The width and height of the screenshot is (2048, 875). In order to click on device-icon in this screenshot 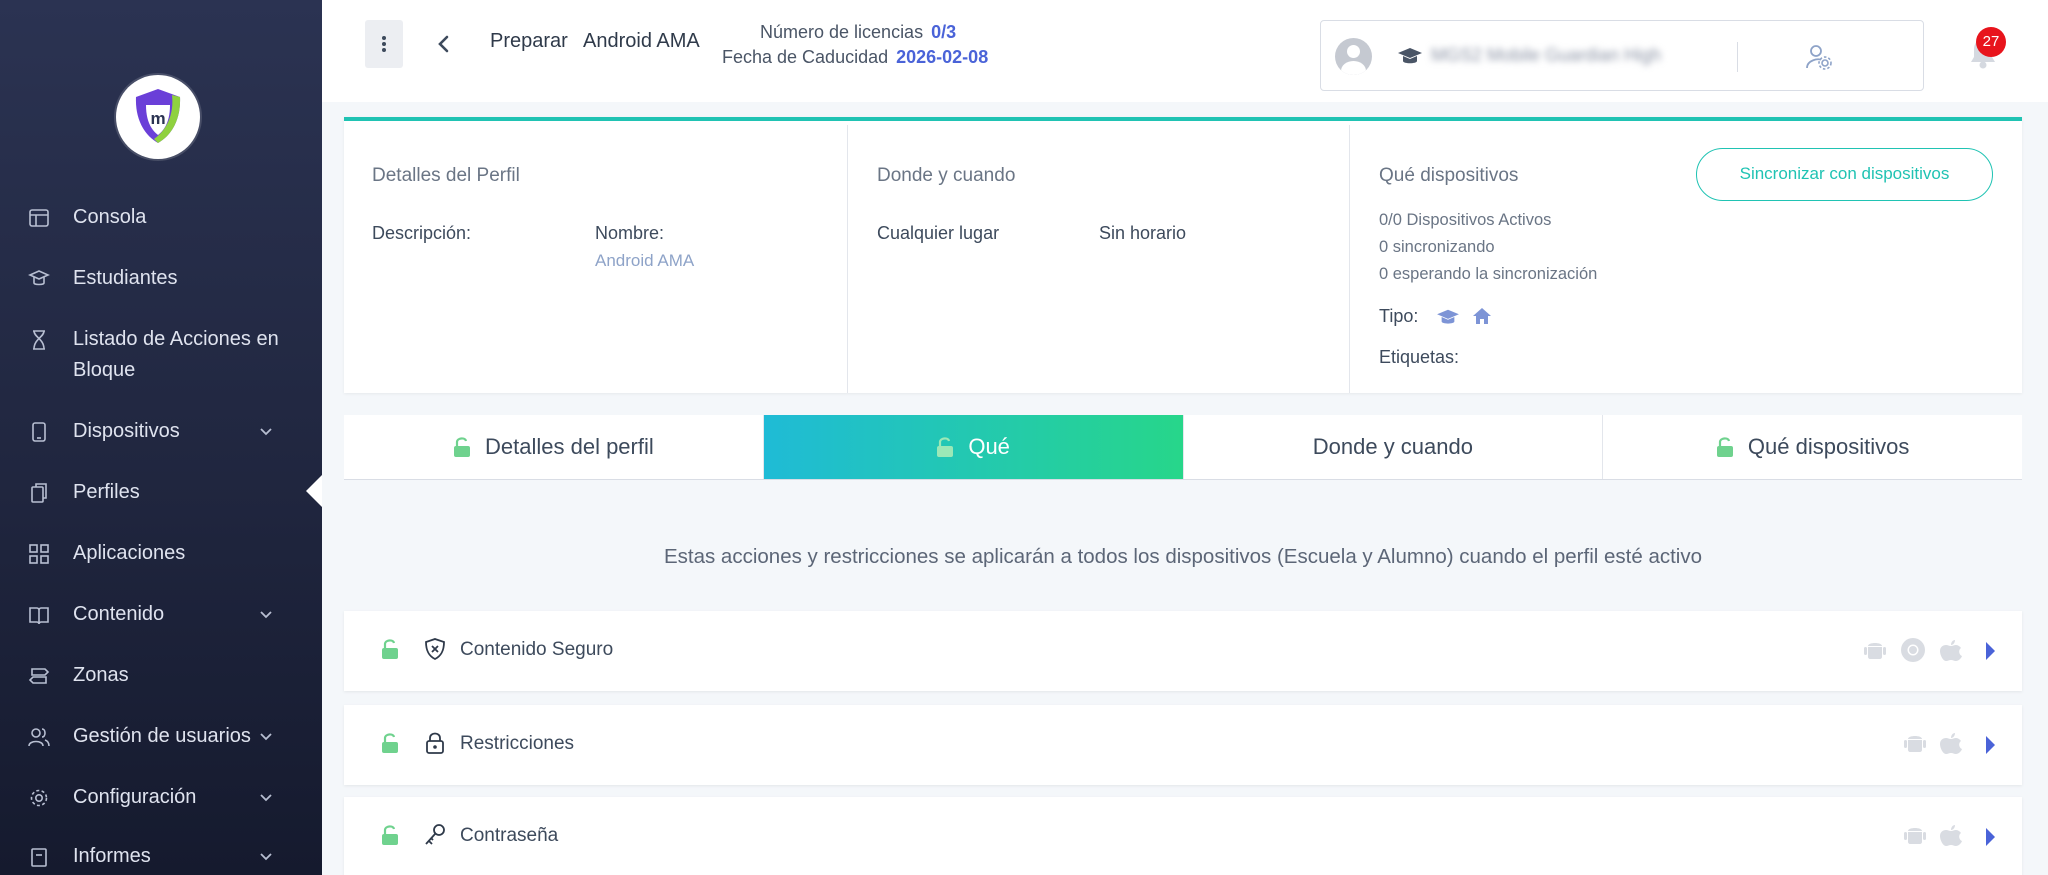, I will do `click(39, 432)`.